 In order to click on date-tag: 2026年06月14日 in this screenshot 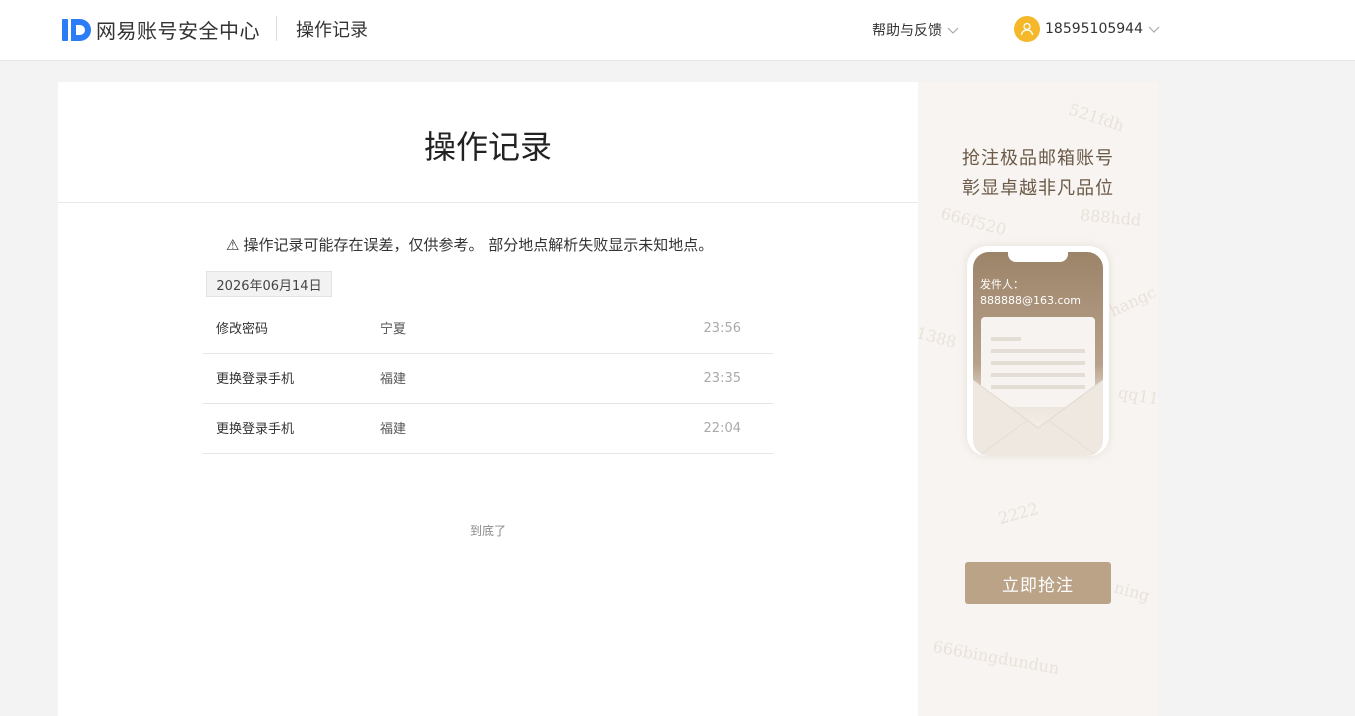, I will do `click(269, 284)`.